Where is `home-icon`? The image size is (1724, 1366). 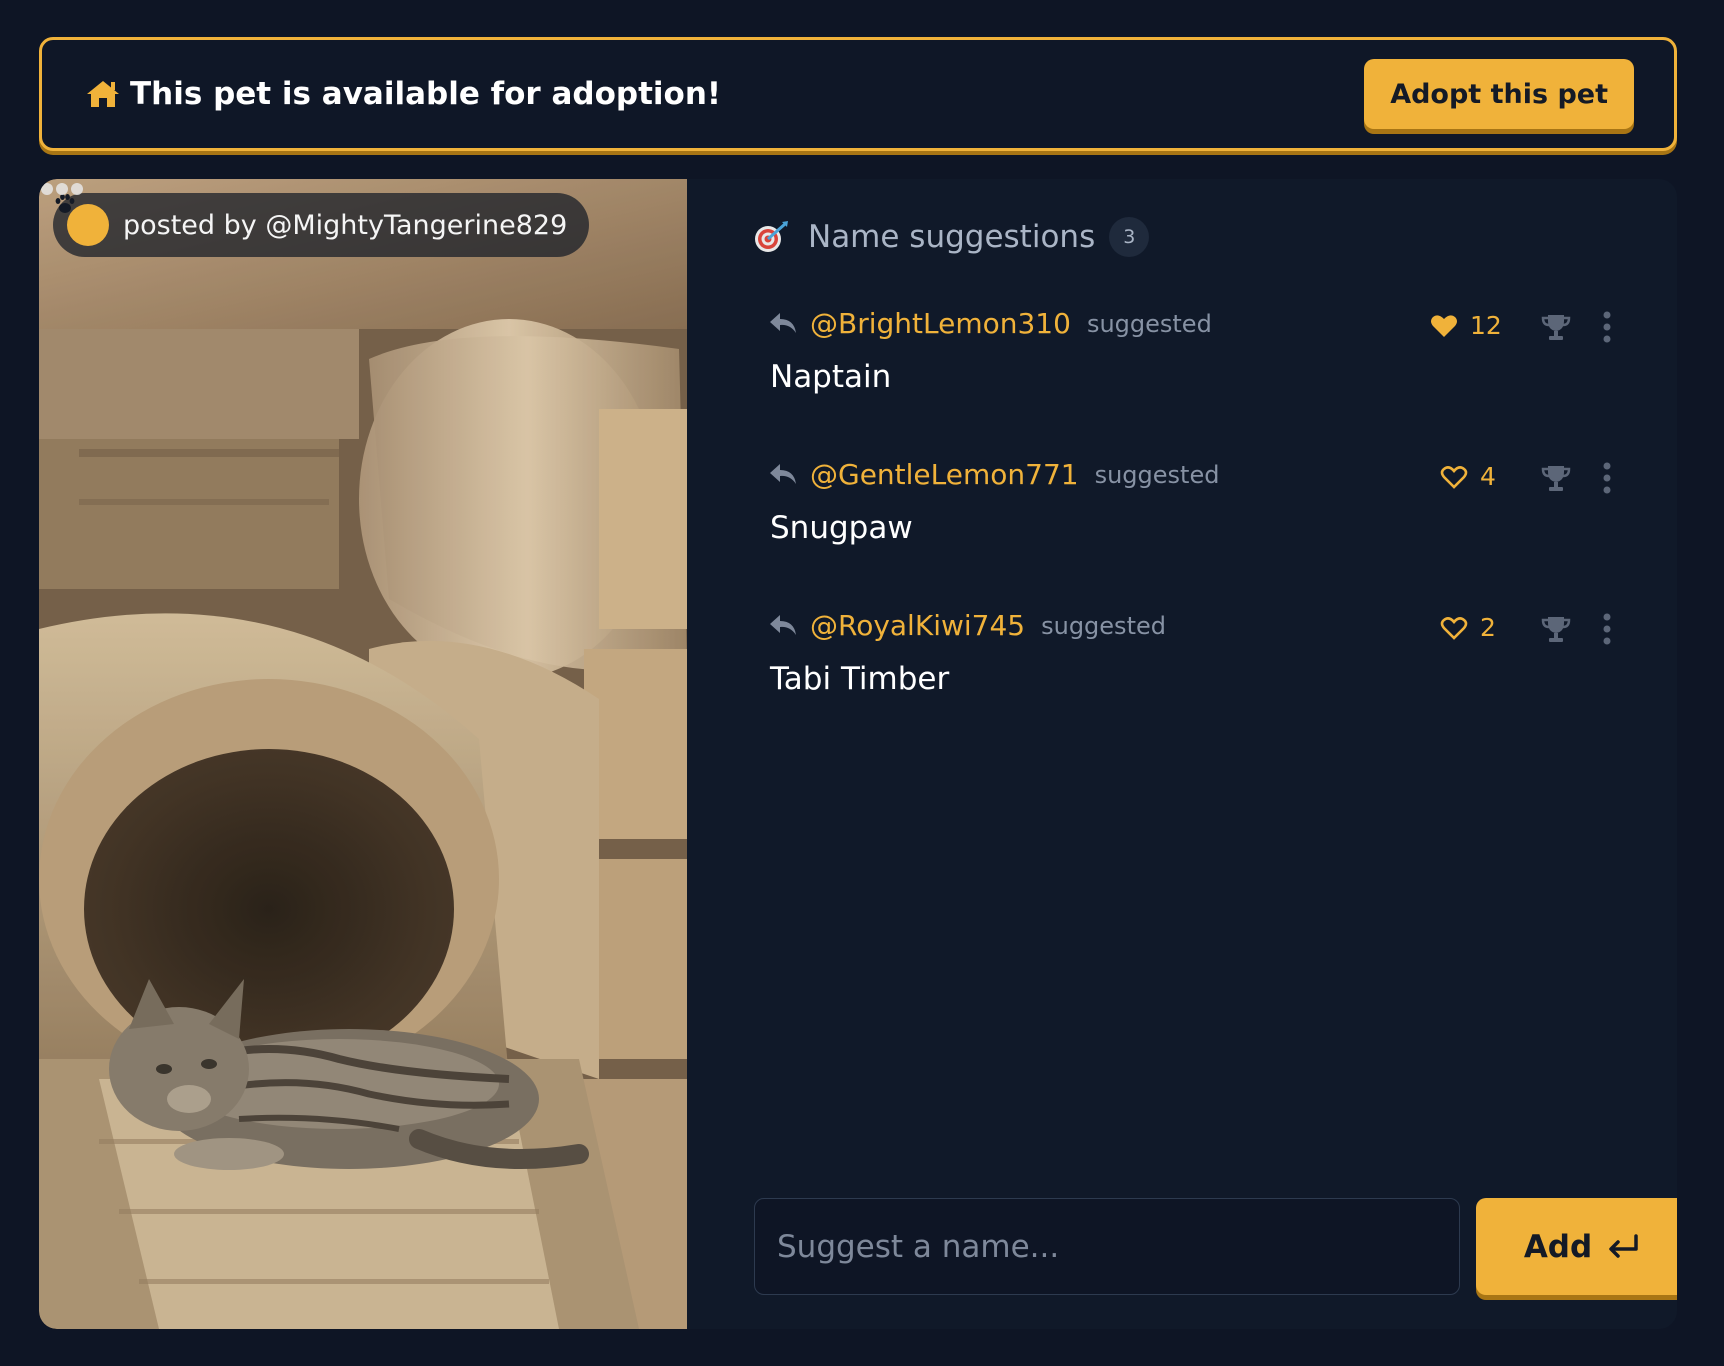
home-icon is located at coordinates (103, 94).